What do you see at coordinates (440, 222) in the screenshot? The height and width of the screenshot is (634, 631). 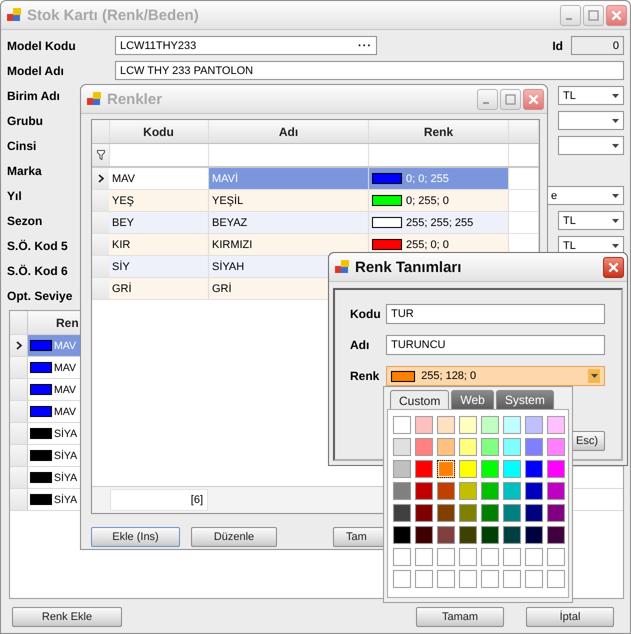 I see `table-cell: 255; 255; 255` at bounding box center [440, 222].